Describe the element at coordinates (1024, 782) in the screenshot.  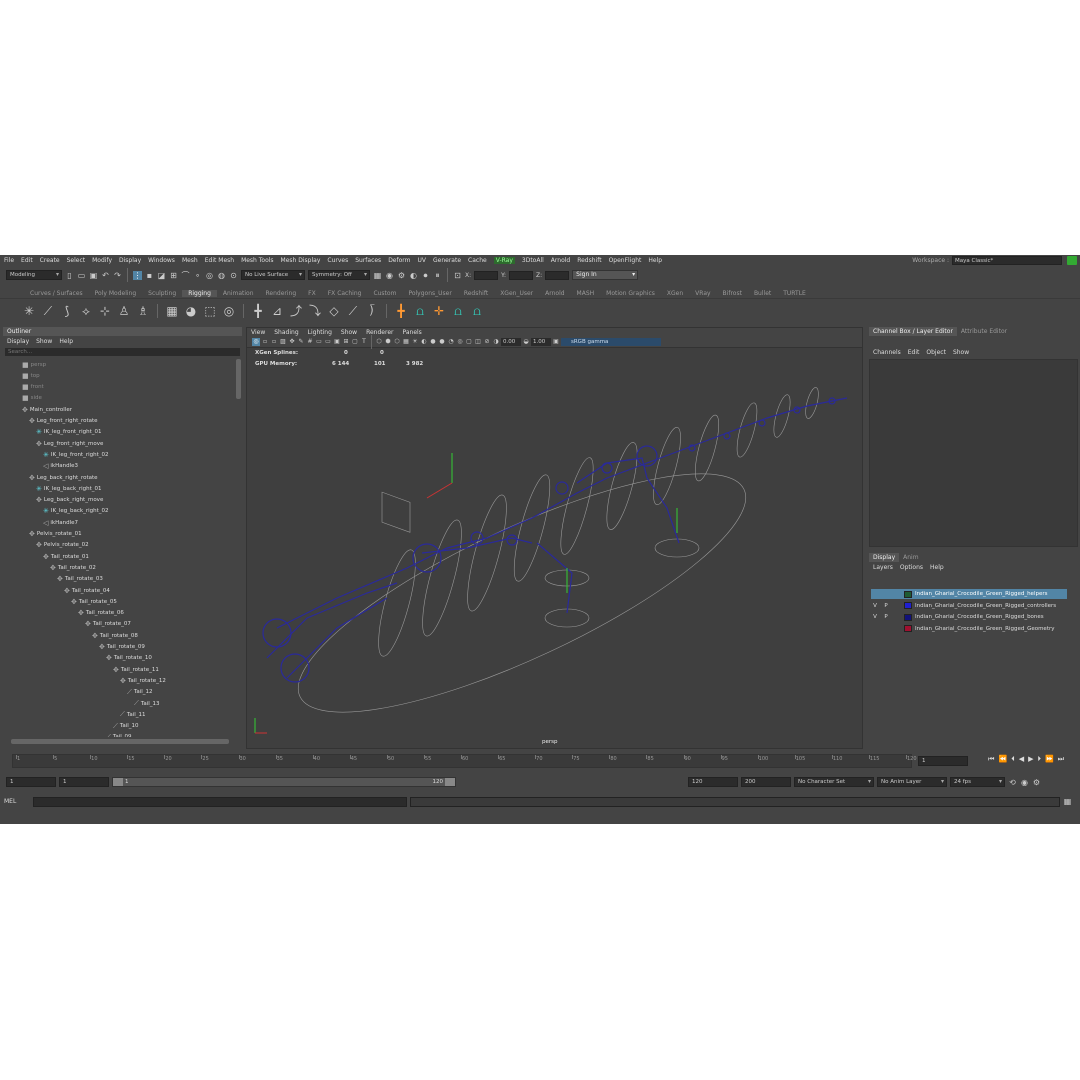
I see `auto-key-icon: ◉` at that location.